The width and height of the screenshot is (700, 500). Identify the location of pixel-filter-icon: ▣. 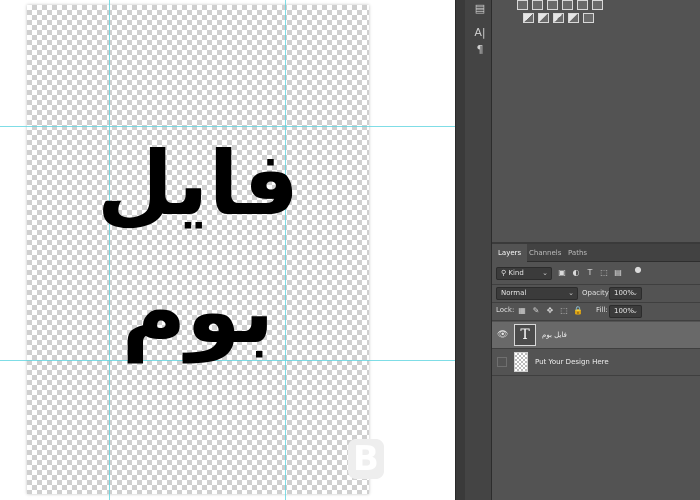
(562, 273).